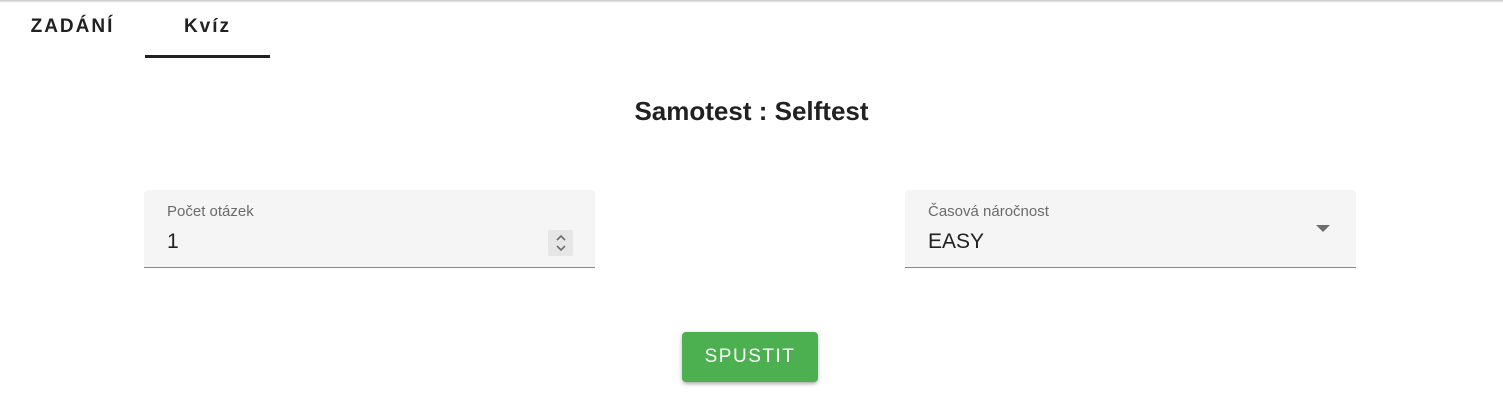 This screenshot has width=1503, height=415. What do you see at coordinates (72, 26) in the screenshot?
I see `tab-zadani-label: ZADÁNÍ` at bounding box center [72, 26].